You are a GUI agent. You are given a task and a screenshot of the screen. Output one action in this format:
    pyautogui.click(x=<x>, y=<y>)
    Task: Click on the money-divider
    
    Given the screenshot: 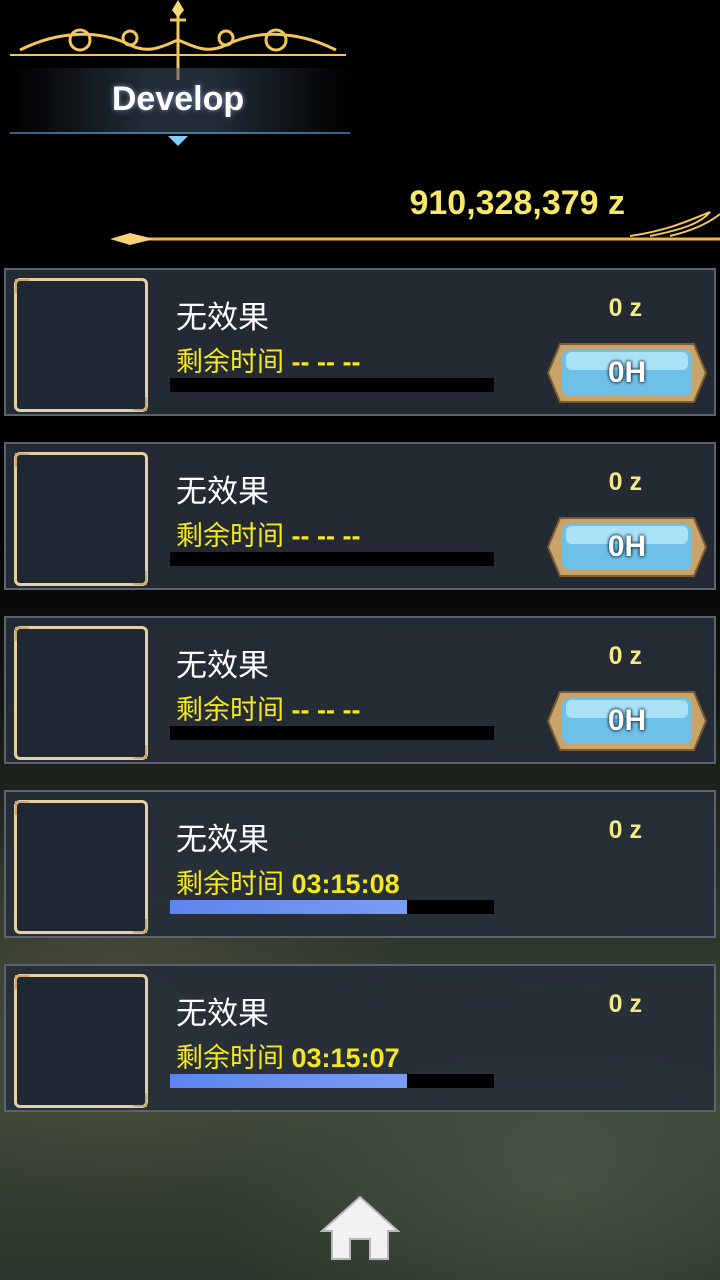 What is the action you would take?
    pyautogui.click(x=415, y=228)
    